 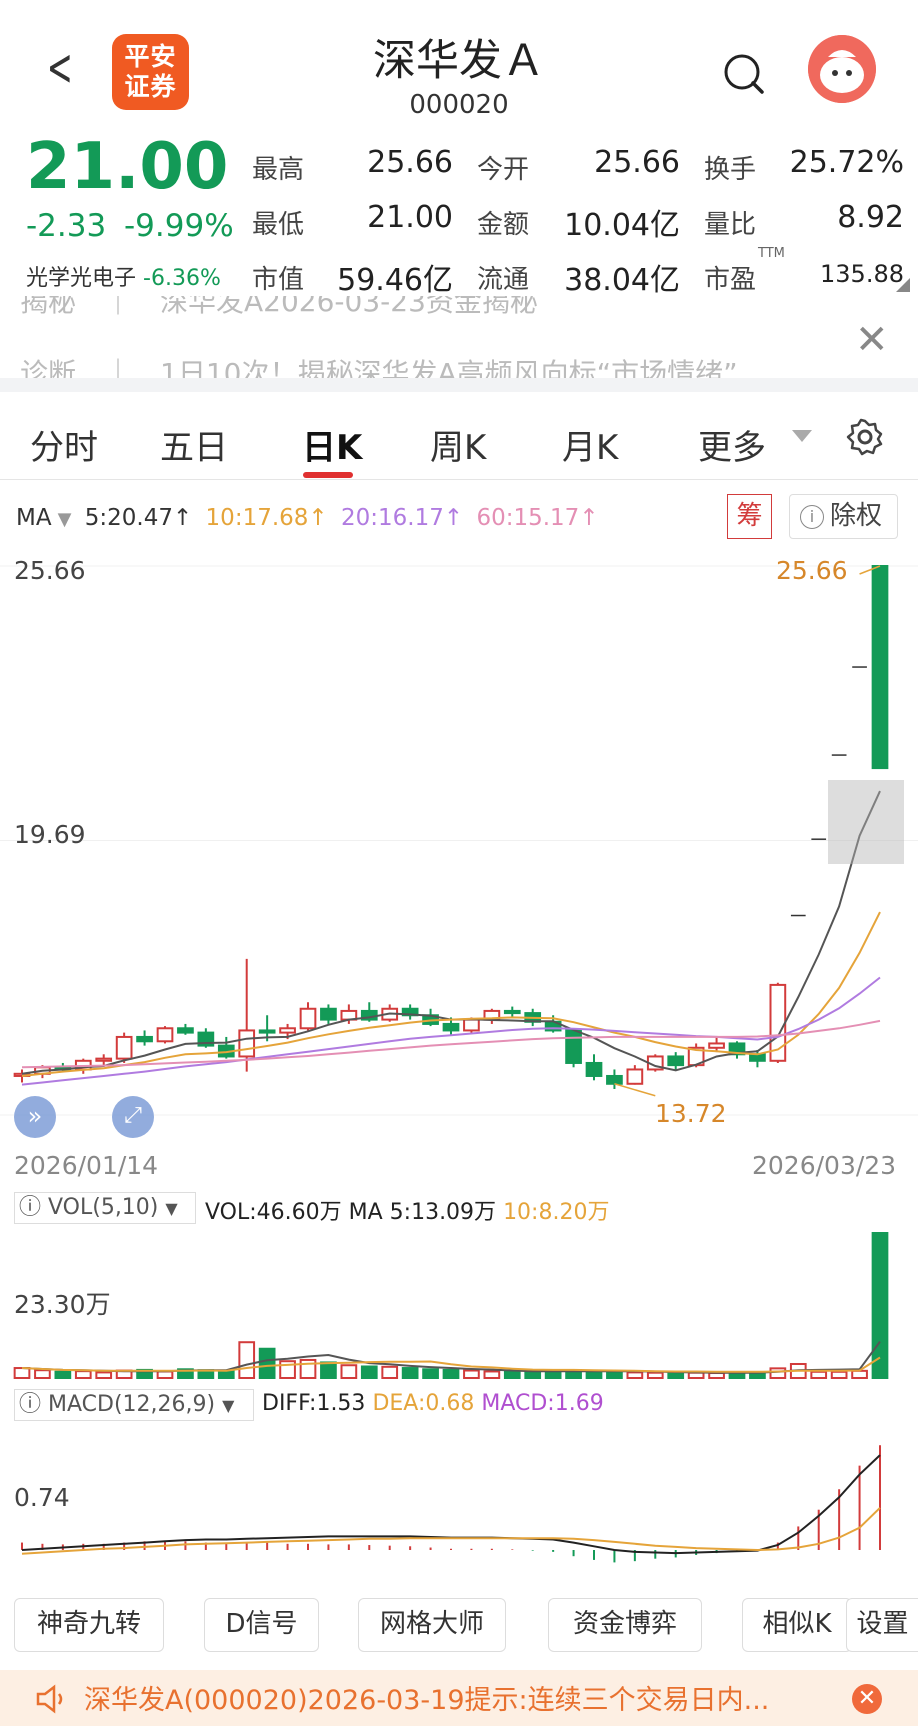 I want to click on expand-corner-icon, so click(x=903, y=285).